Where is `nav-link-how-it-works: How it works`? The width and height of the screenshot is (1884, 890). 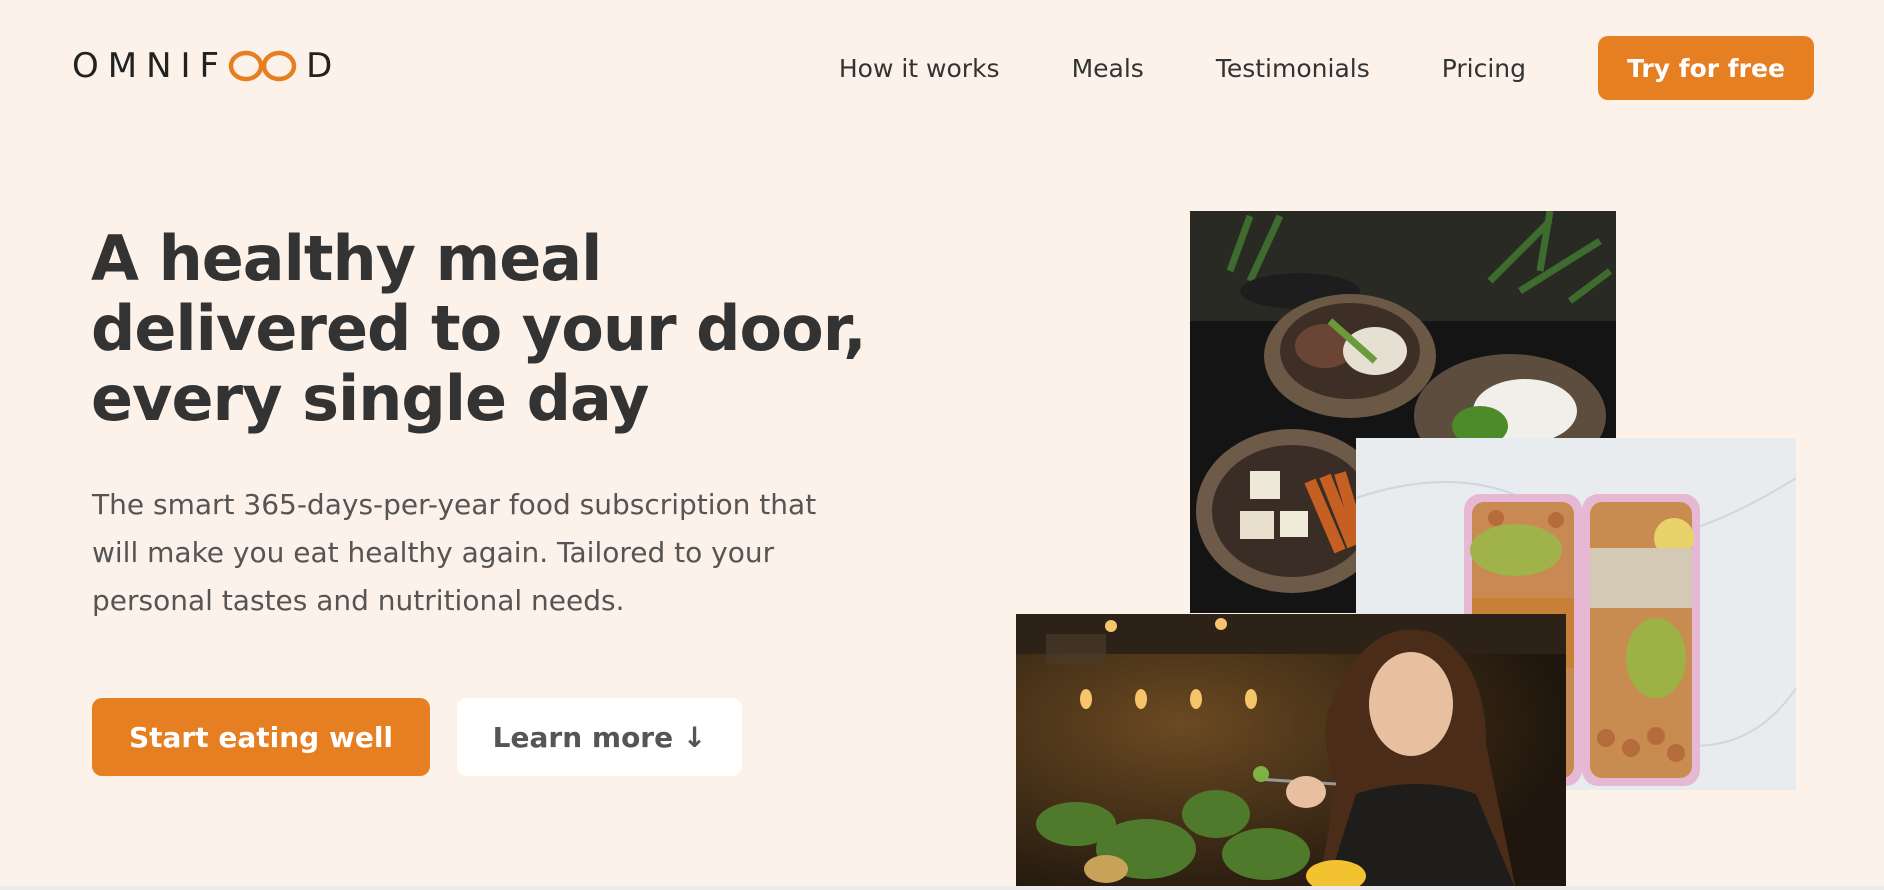
nav-link-how-it-works: How it works is located at coordinates (919, 68).